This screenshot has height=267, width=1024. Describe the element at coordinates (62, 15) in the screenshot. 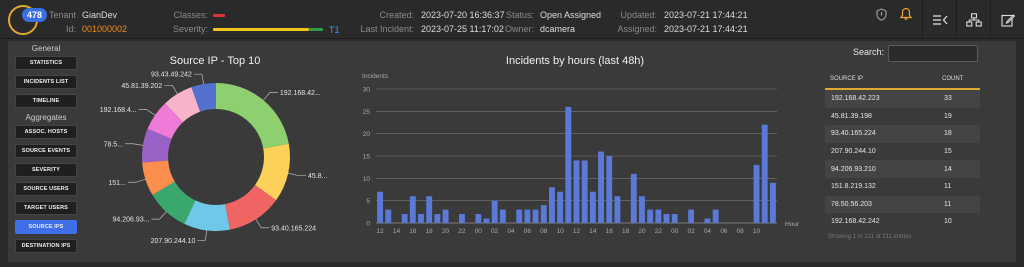

I see `tenant-label: Tenant` at that location.